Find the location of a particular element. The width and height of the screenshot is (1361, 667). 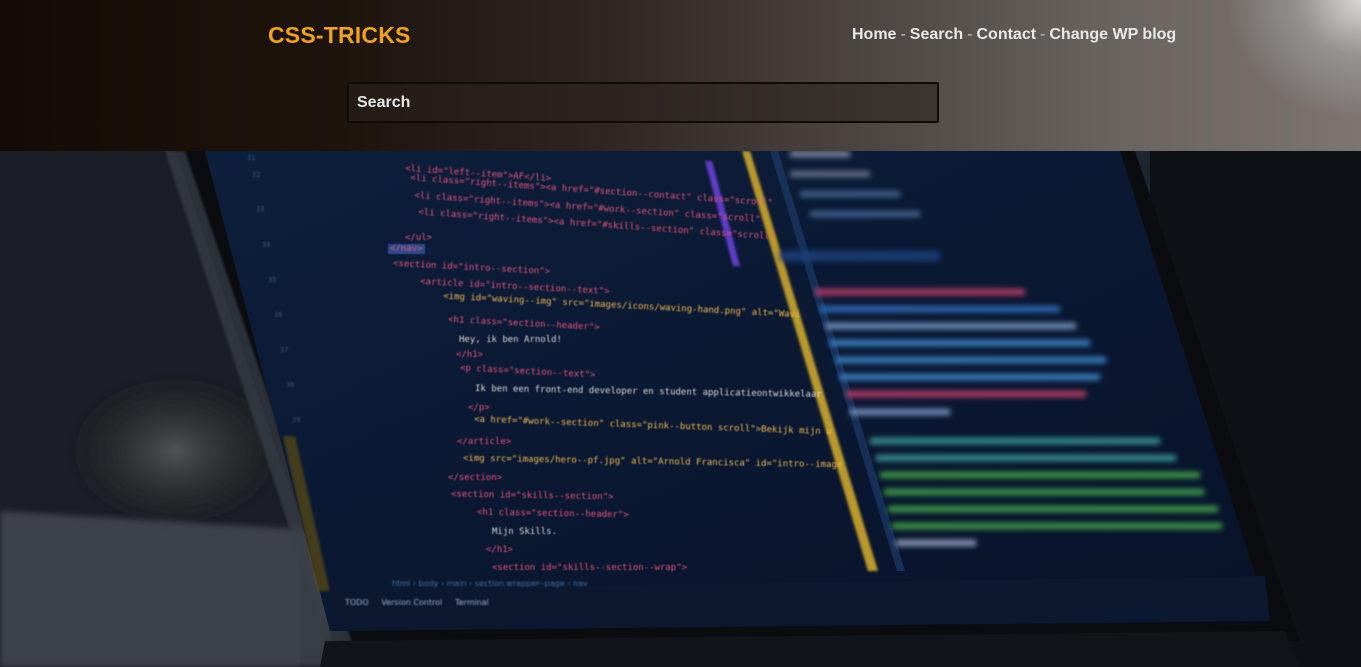

line-number: 31 is located at coordinates (251, 158).